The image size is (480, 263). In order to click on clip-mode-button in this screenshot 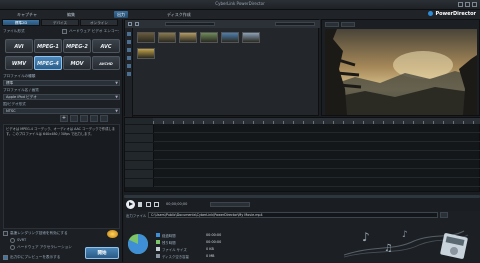, I will do `click(332, 24)`.